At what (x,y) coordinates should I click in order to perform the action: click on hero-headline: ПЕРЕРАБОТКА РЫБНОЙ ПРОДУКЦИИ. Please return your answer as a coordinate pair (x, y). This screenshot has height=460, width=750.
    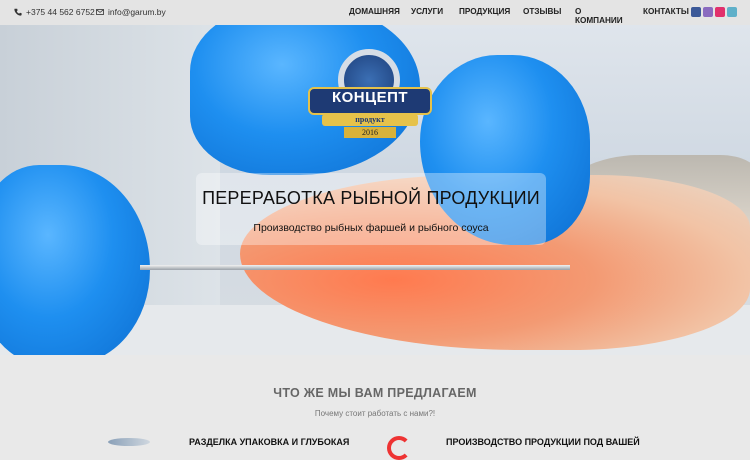
    Looking at the image, I should click on (371, 198).